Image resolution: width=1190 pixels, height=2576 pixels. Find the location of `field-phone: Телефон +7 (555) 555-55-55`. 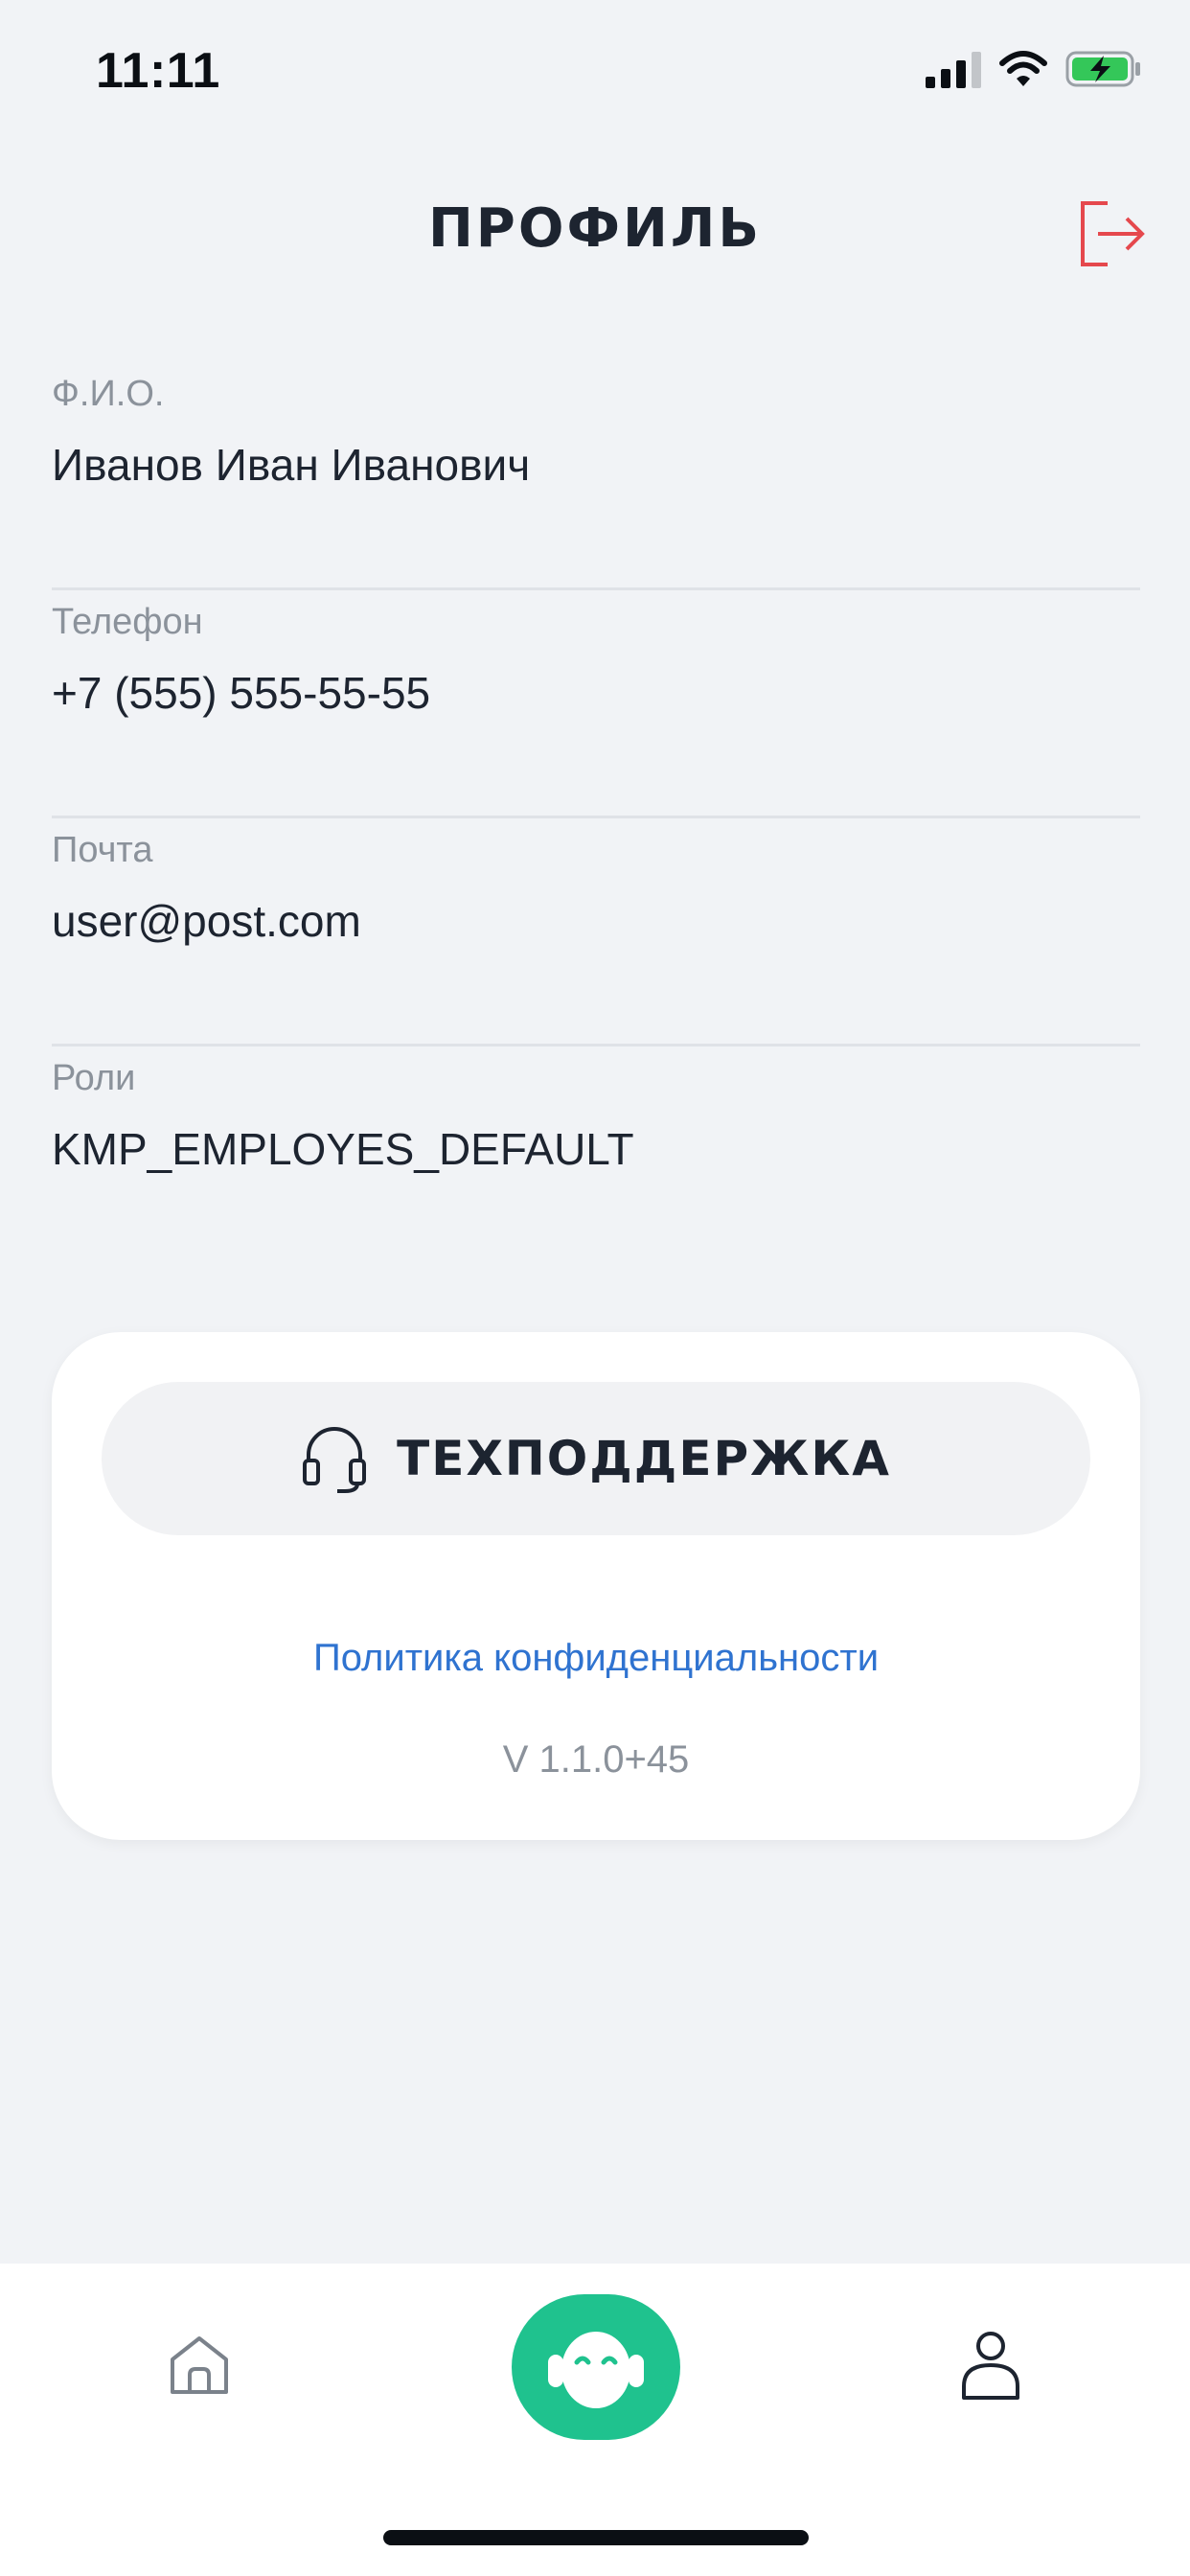

field-phone: Телефон +7 (555) 555-55-55 is located at coordinates (596, 704).